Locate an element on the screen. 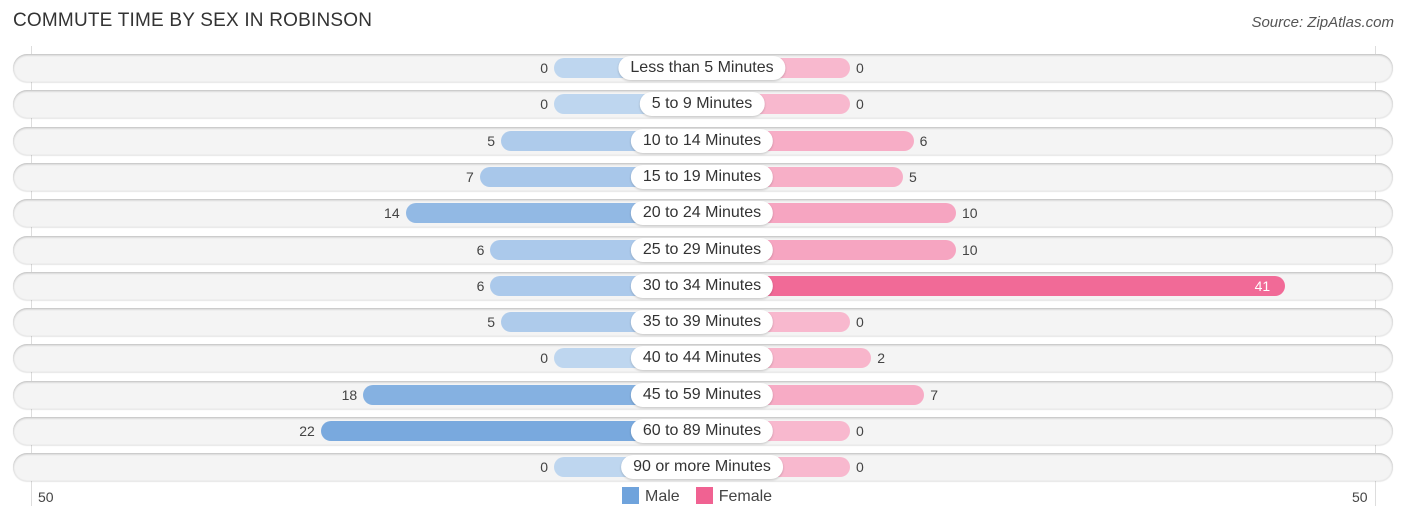 The width and height of the screenshot is (1406, 522). category-label: 35 to 39 Minutes is located at coordinates (702, 322).